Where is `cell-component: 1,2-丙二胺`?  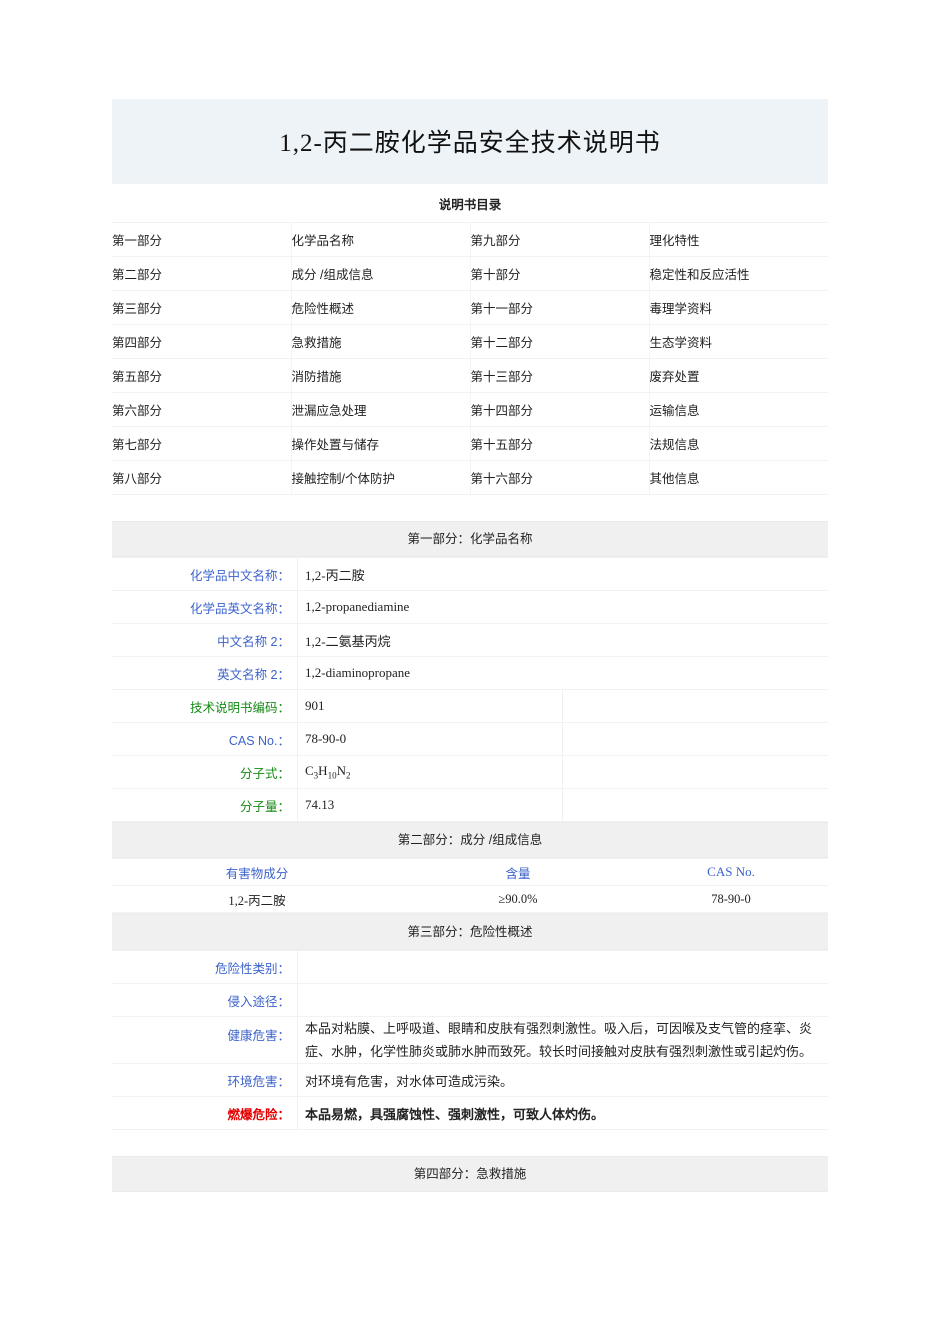 cell-component: 1,2-丙二胺 is located at coordinates (257, 899).